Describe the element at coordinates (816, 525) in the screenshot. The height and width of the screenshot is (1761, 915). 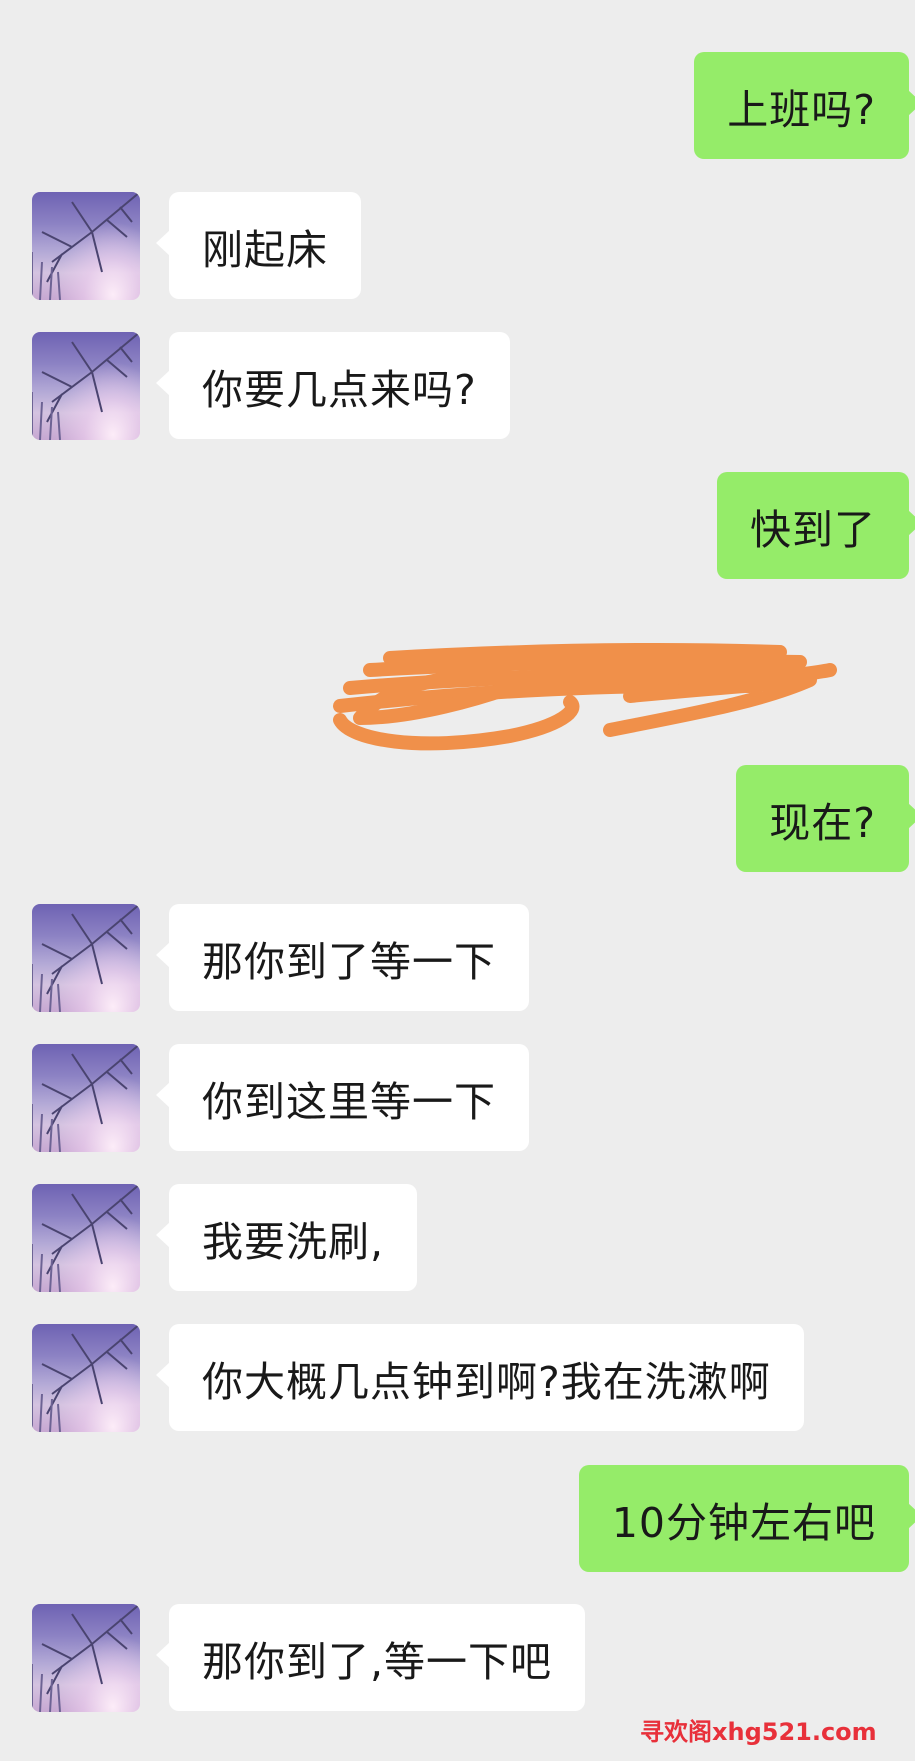
I see `message-bubble-outgoing: 快到了` at that location.